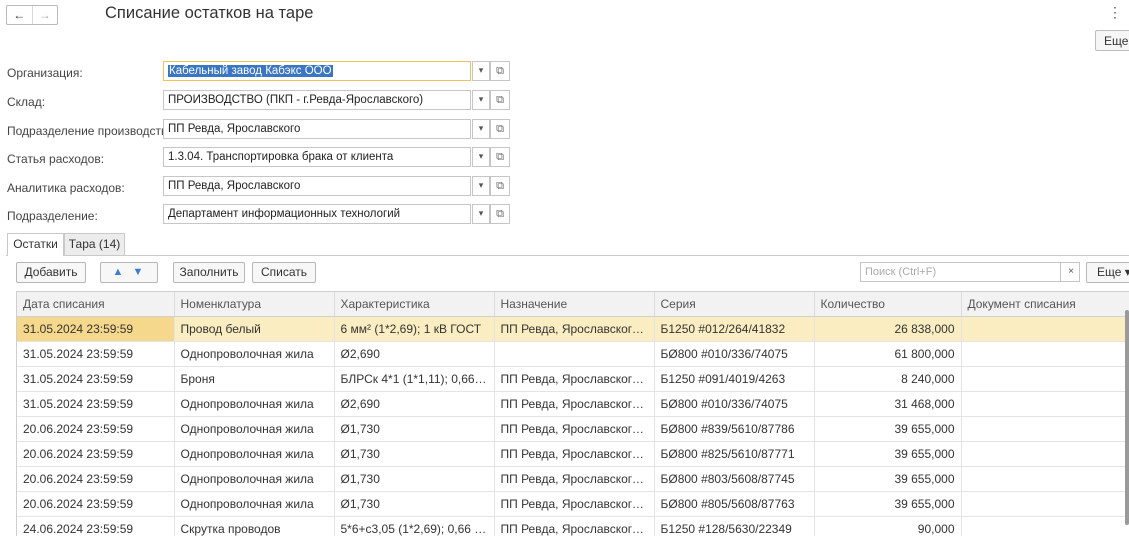 The image size is (1129, 536). I want to click on forward-arrow-icon: →, so click(45, 15).